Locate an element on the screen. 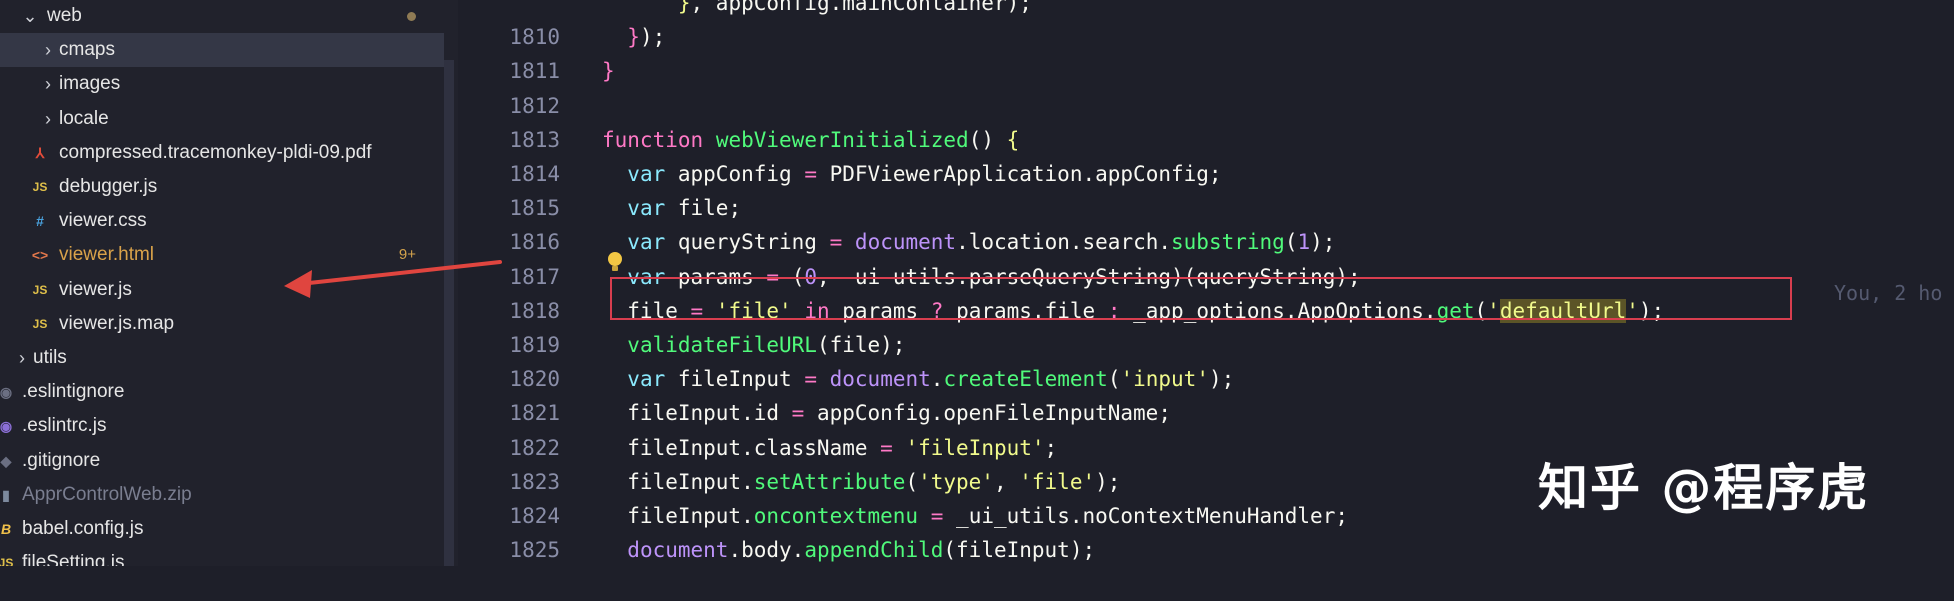 The width and height of the screenshot is (1954, 601). line-number: 1811 is located at coordinates (534, 71).